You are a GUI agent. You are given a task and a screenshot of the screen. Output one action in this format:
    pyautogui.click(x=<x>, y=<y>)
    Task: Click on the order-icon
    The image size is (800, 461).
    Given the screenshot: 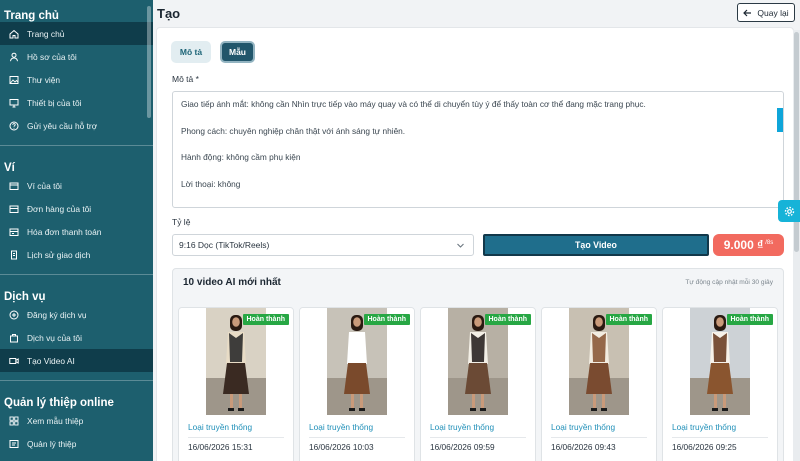 What is the action you would take?
    pyautogui.click(x=14, y=209)
    